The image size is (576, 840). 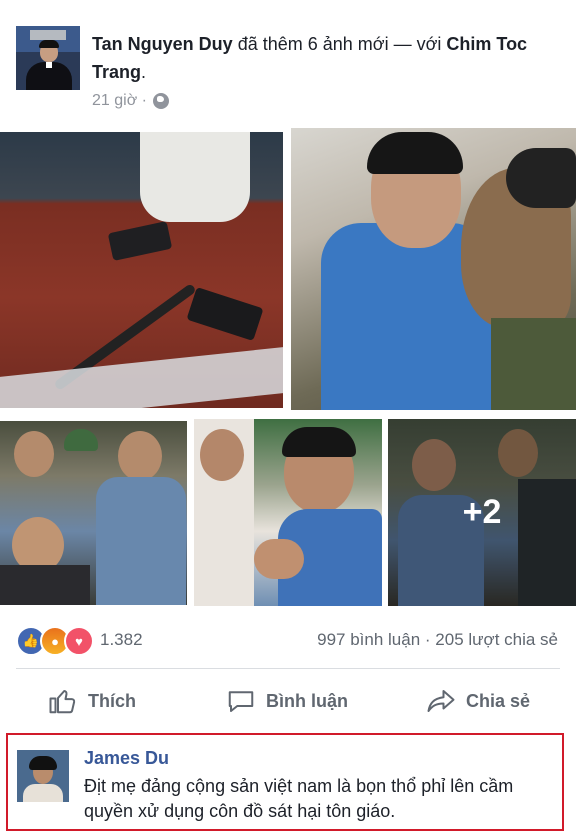 I want to click on more-photos-overlay: +2, so click(x=482, y=512).